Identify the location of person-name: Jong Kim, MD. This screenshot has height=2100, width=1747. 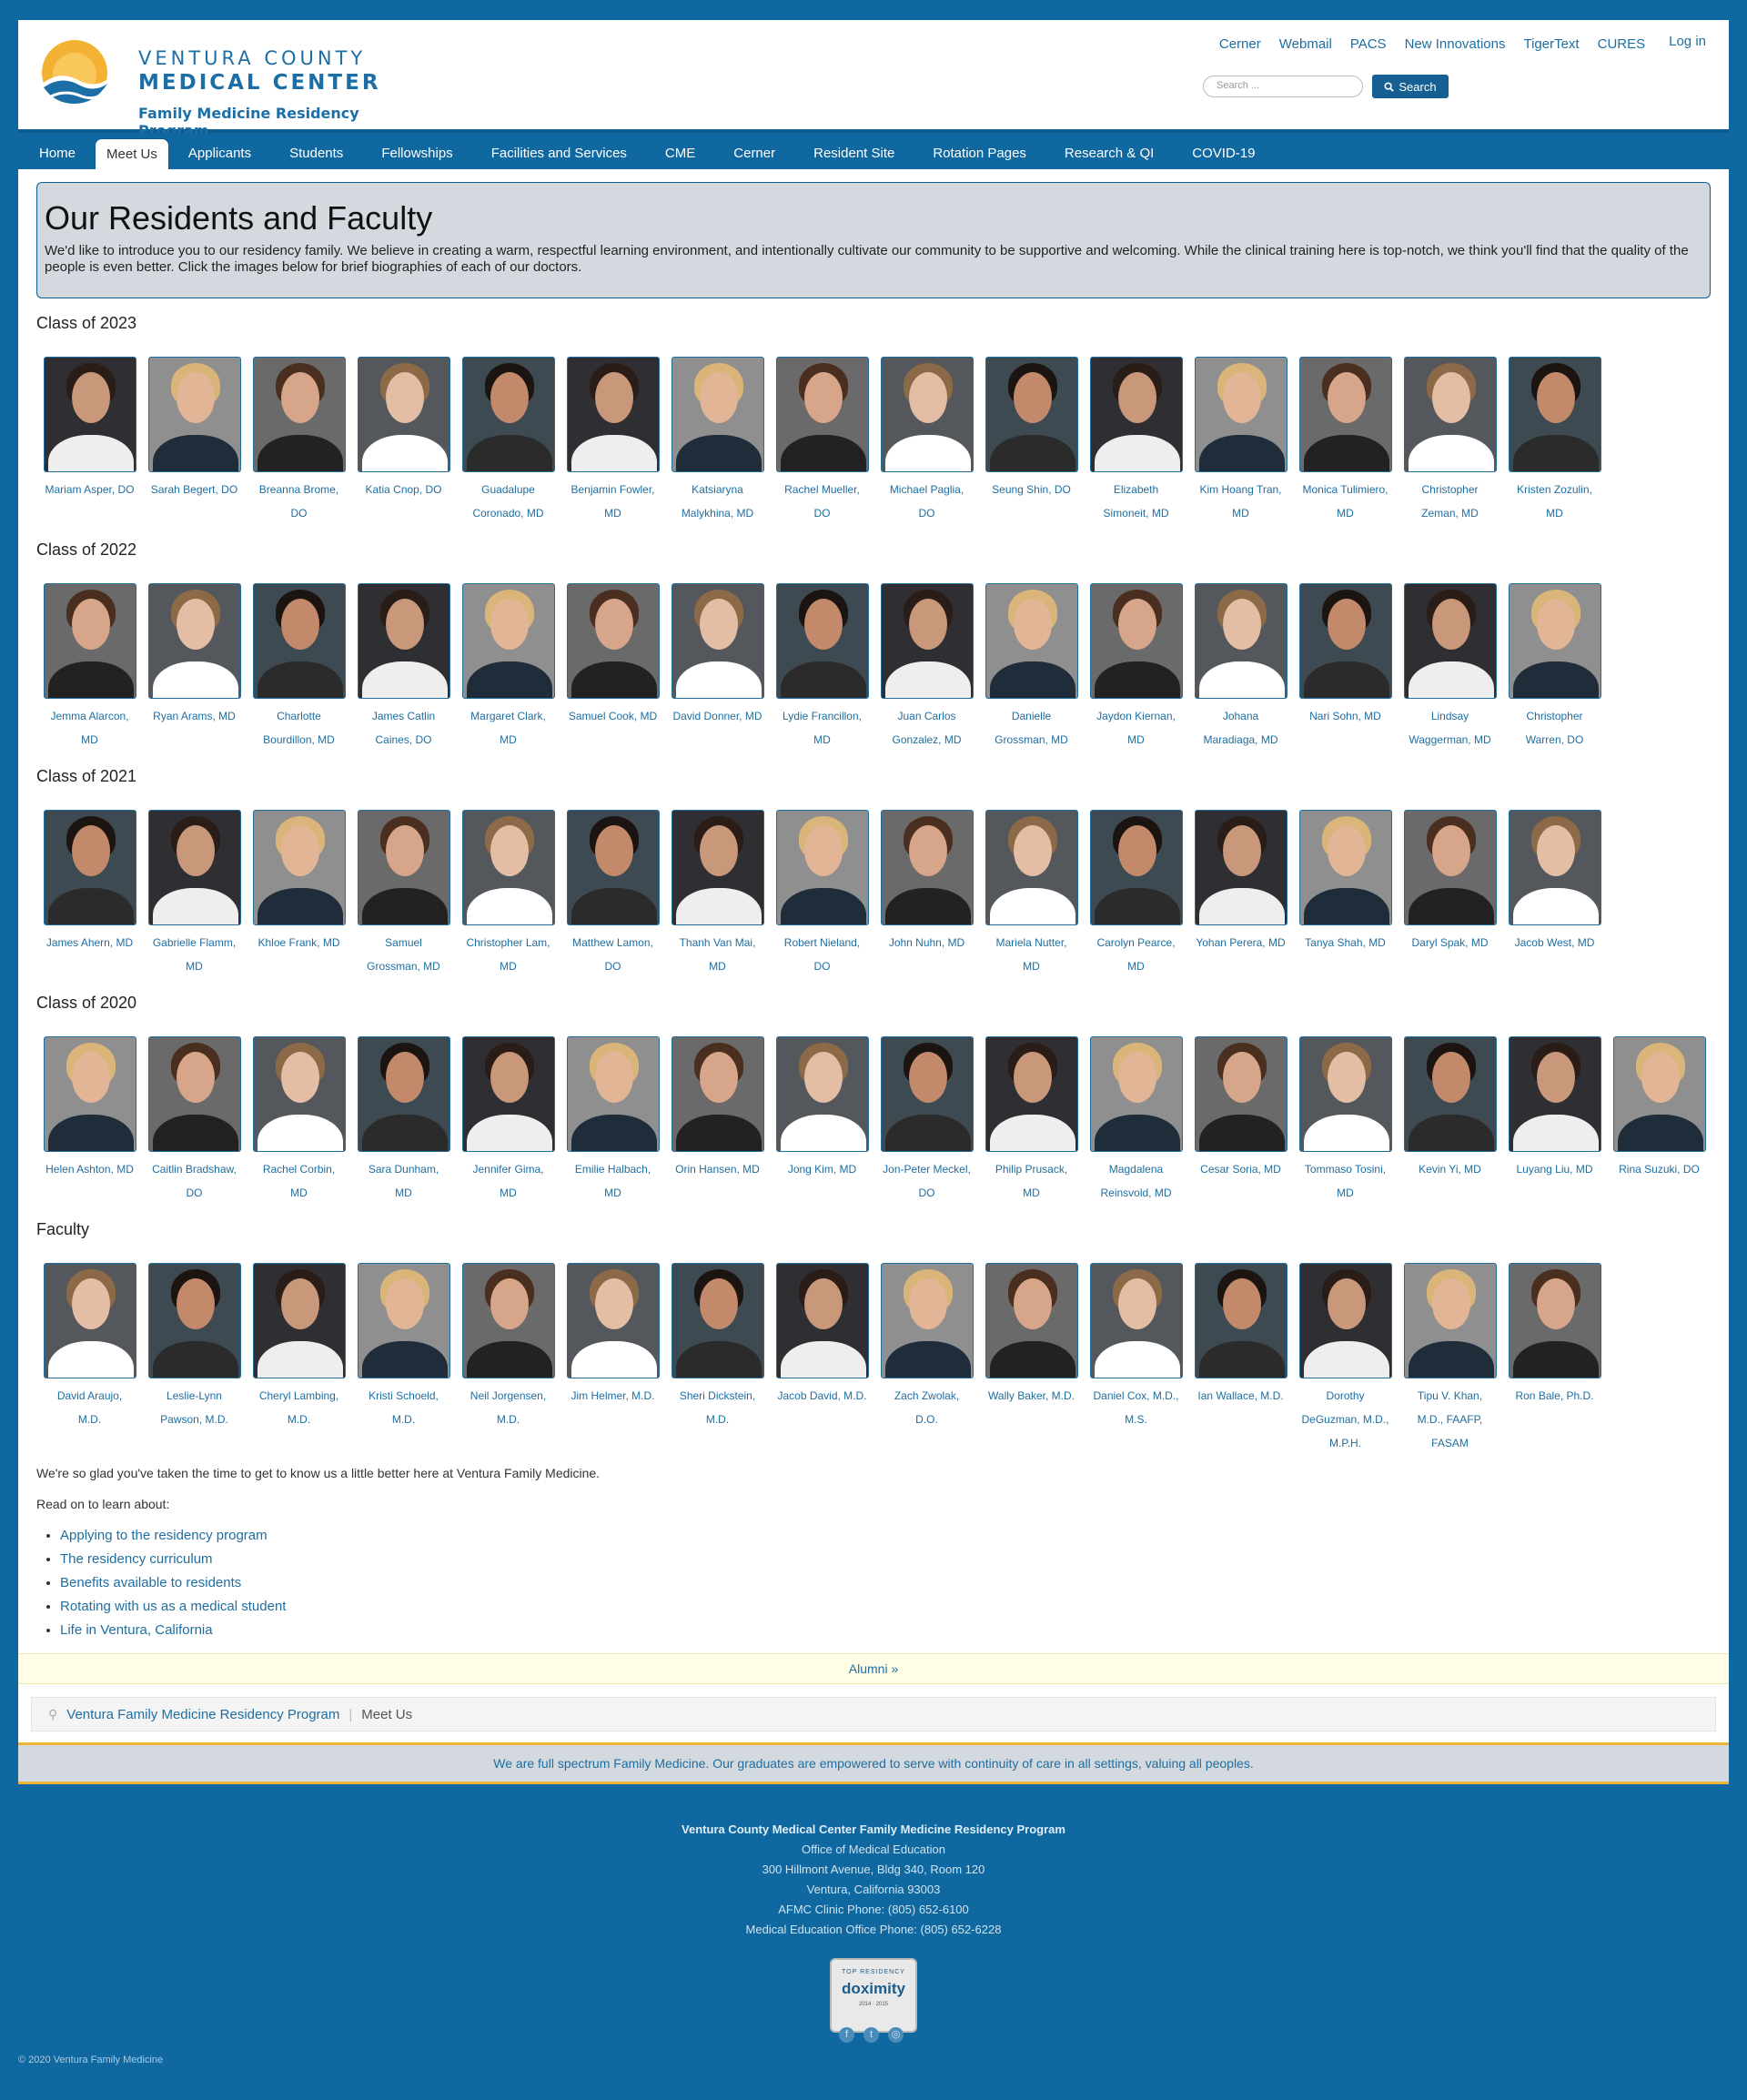
(822, 1169).